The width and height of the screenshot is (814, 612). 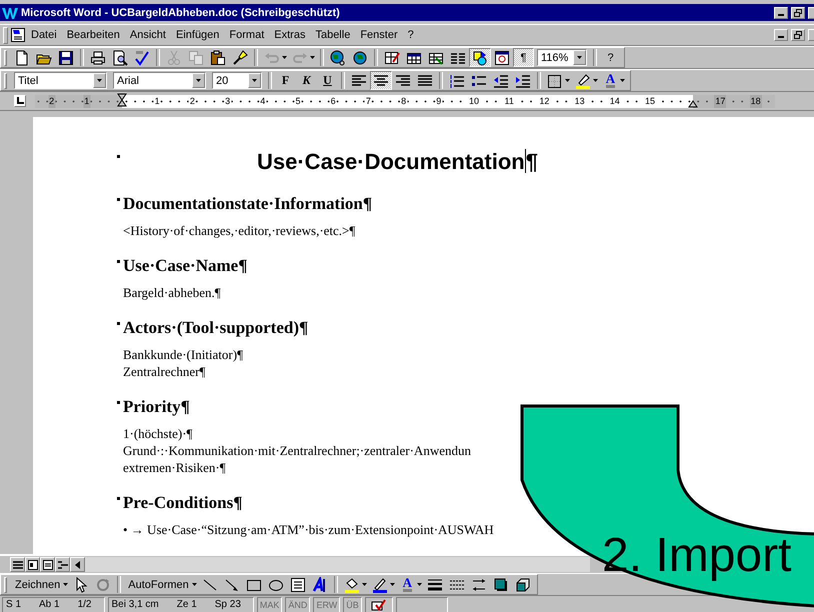 What do you see at coordinates (10, 12) in the screenshot?
I see `app-icon` at bounding box center [10, 12].